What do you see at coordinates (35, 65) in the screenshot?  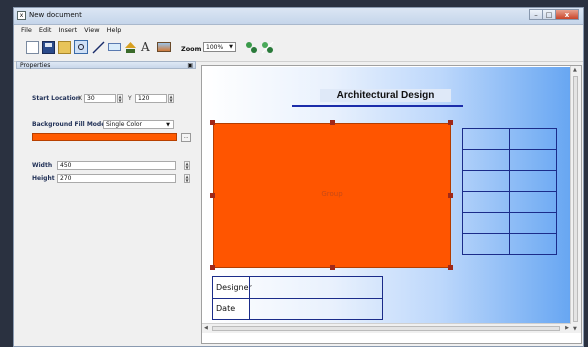 I see `properties-title: Properties` at bounding box center [35, 65].